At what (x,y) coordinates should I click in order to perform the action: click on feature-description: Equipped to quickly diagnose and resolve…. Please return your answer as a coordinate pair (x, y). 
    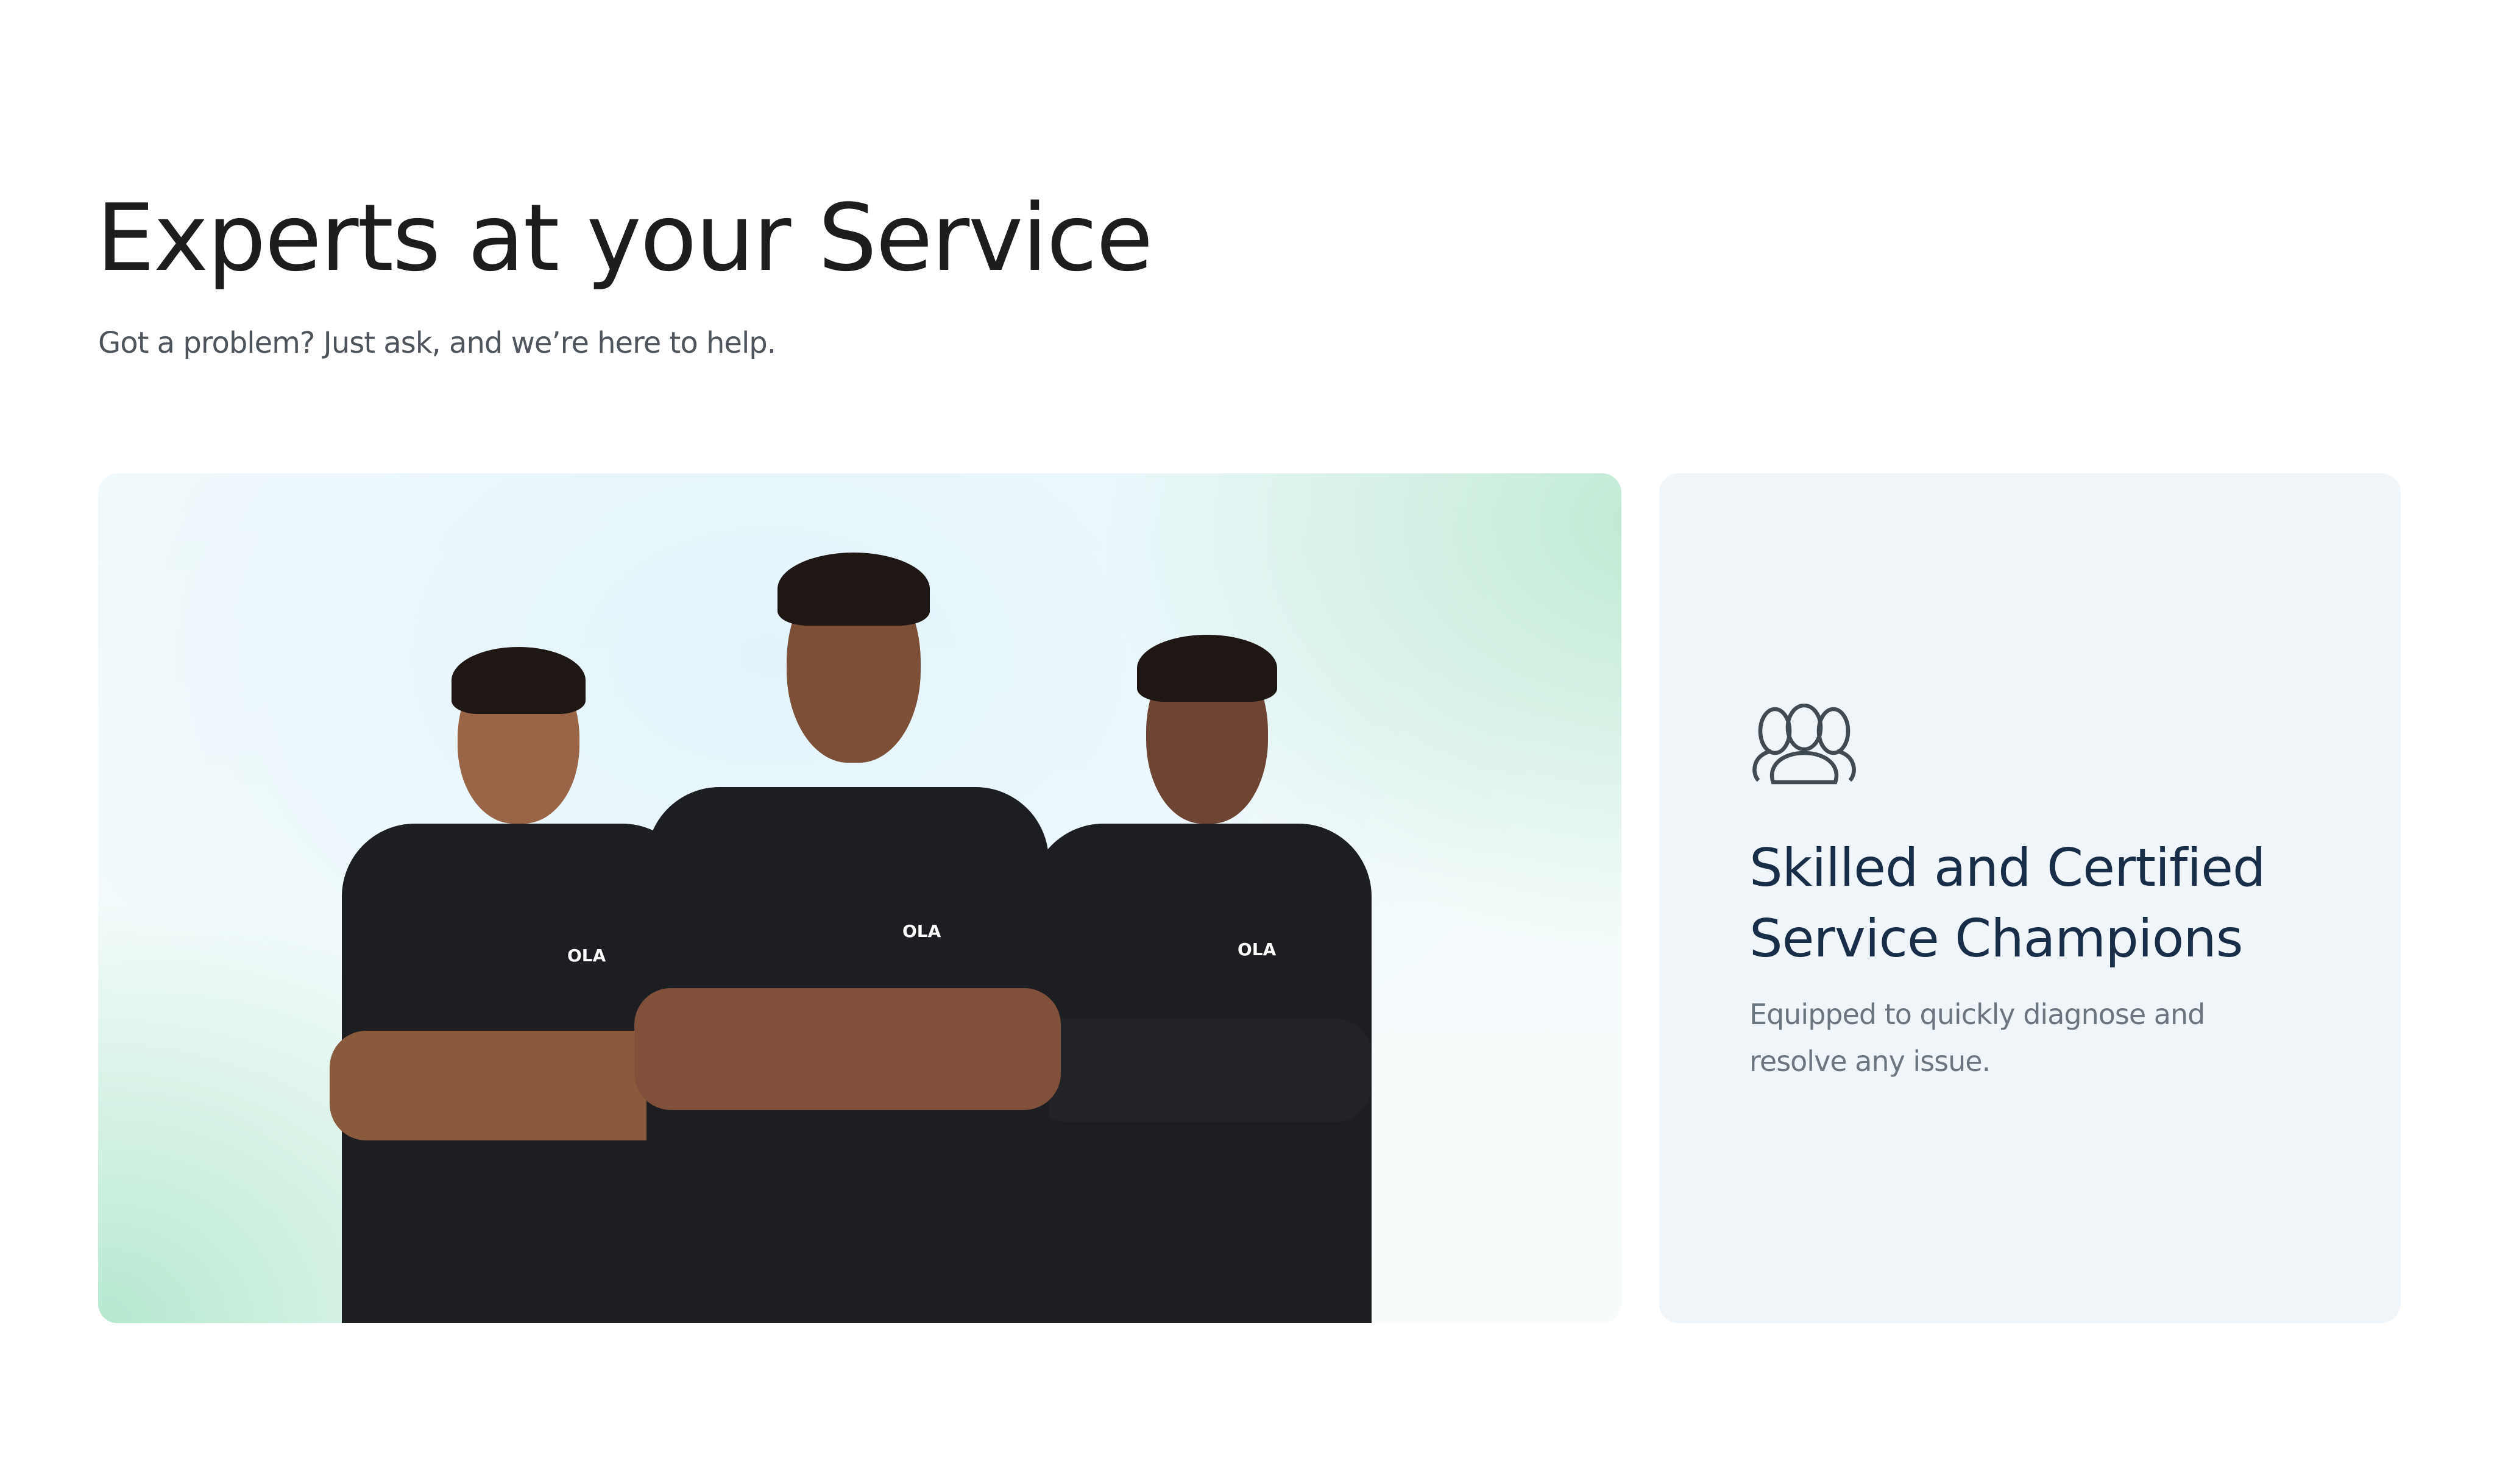
    Looking at the image, I should click on (1977, 1038).